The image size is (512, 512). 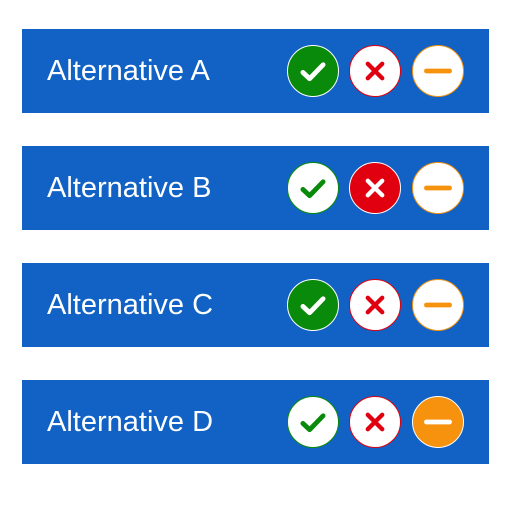 I want to click on alternative-label: Alternative B, so click(x=129, y=188).